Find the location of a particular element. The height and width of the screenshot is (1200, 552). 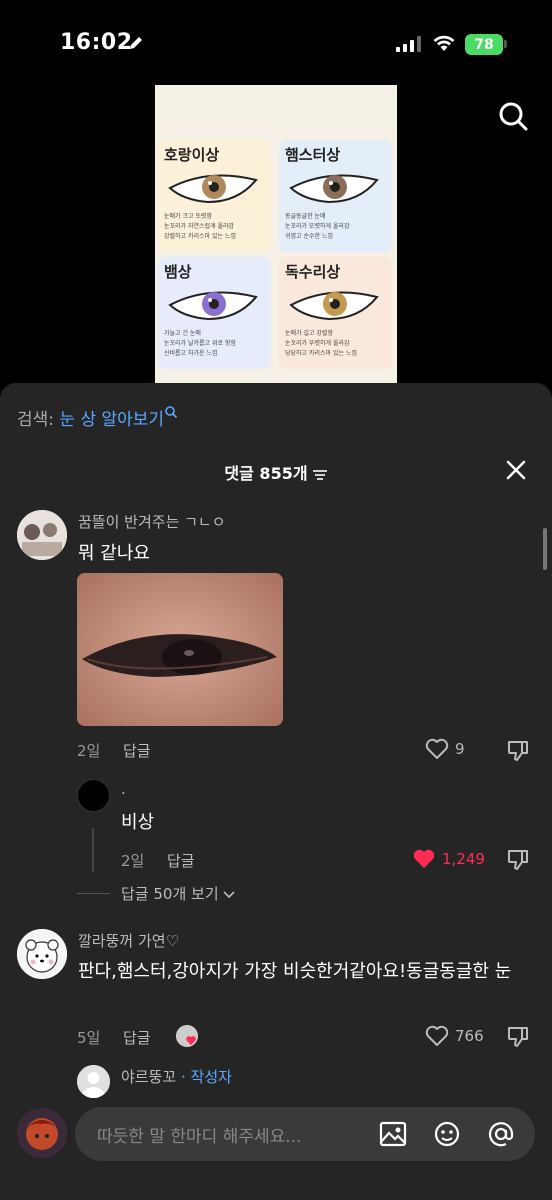

video-card-note: 강렬하고 카리스마 있는 느낌 is located at coordinates (200, 236).